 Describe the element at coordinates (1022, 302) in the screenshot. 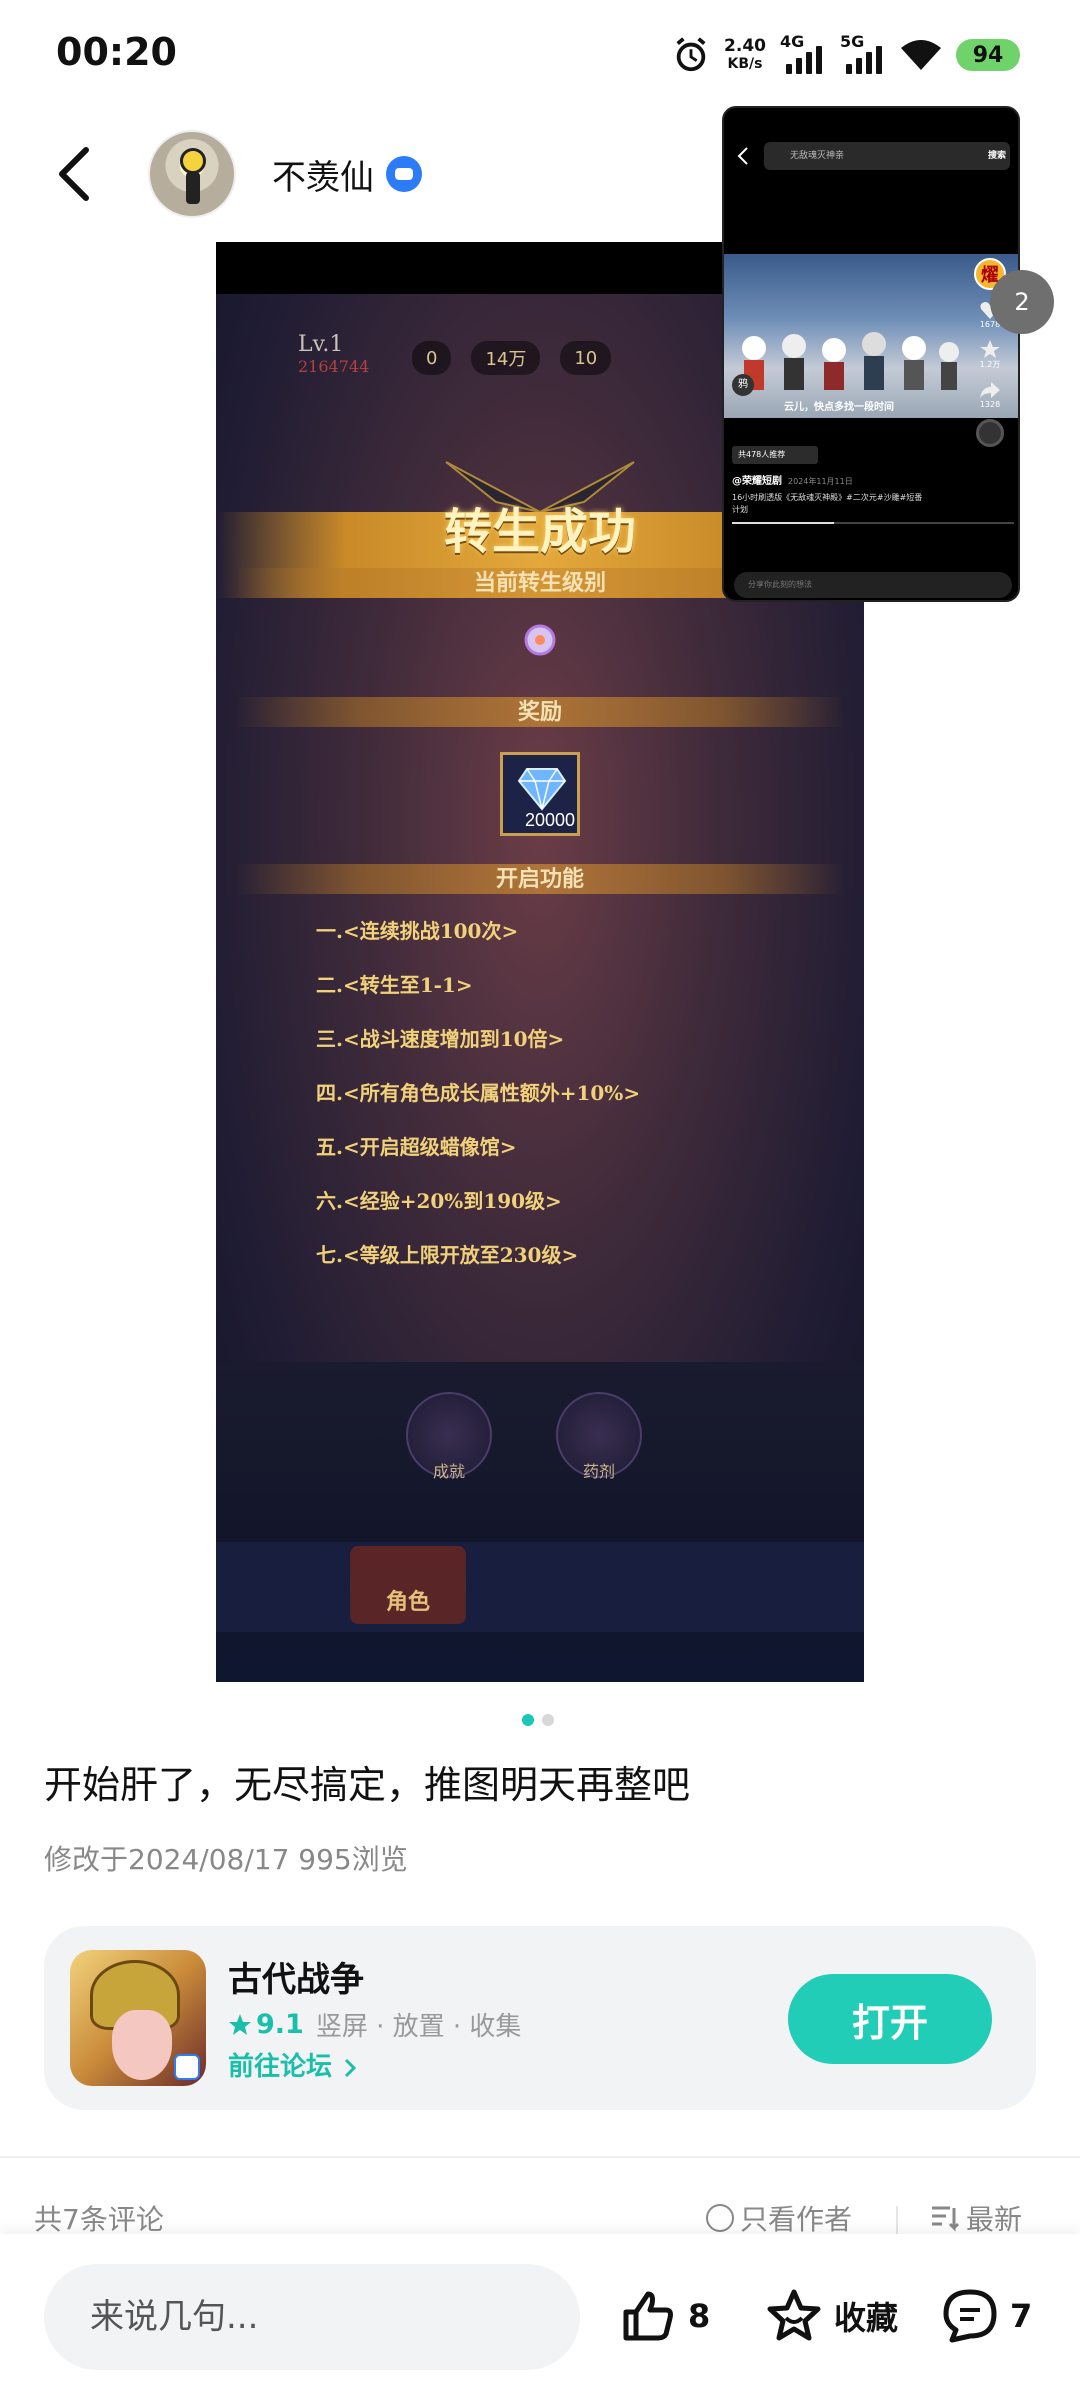

I see `side-circle-button: 2` at that location.